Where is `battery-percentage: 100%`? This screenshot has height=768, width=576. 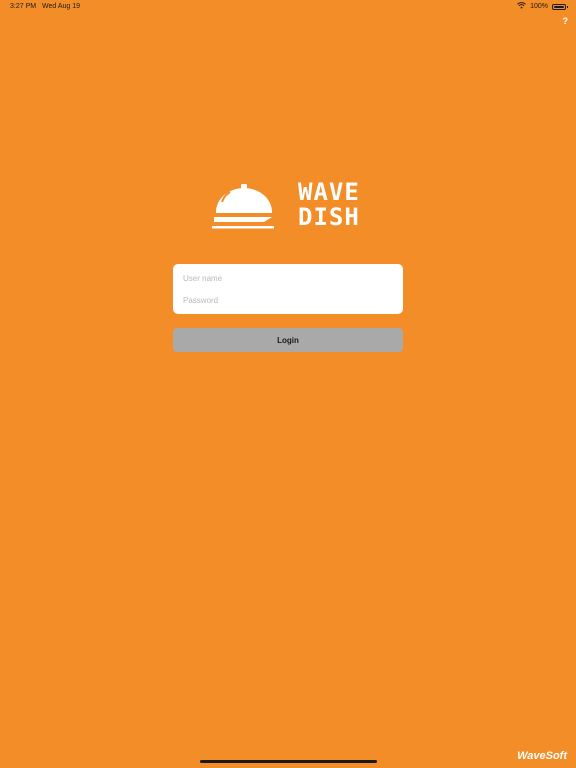
battery-percentage: 100% is located at coordinates (539, 6).